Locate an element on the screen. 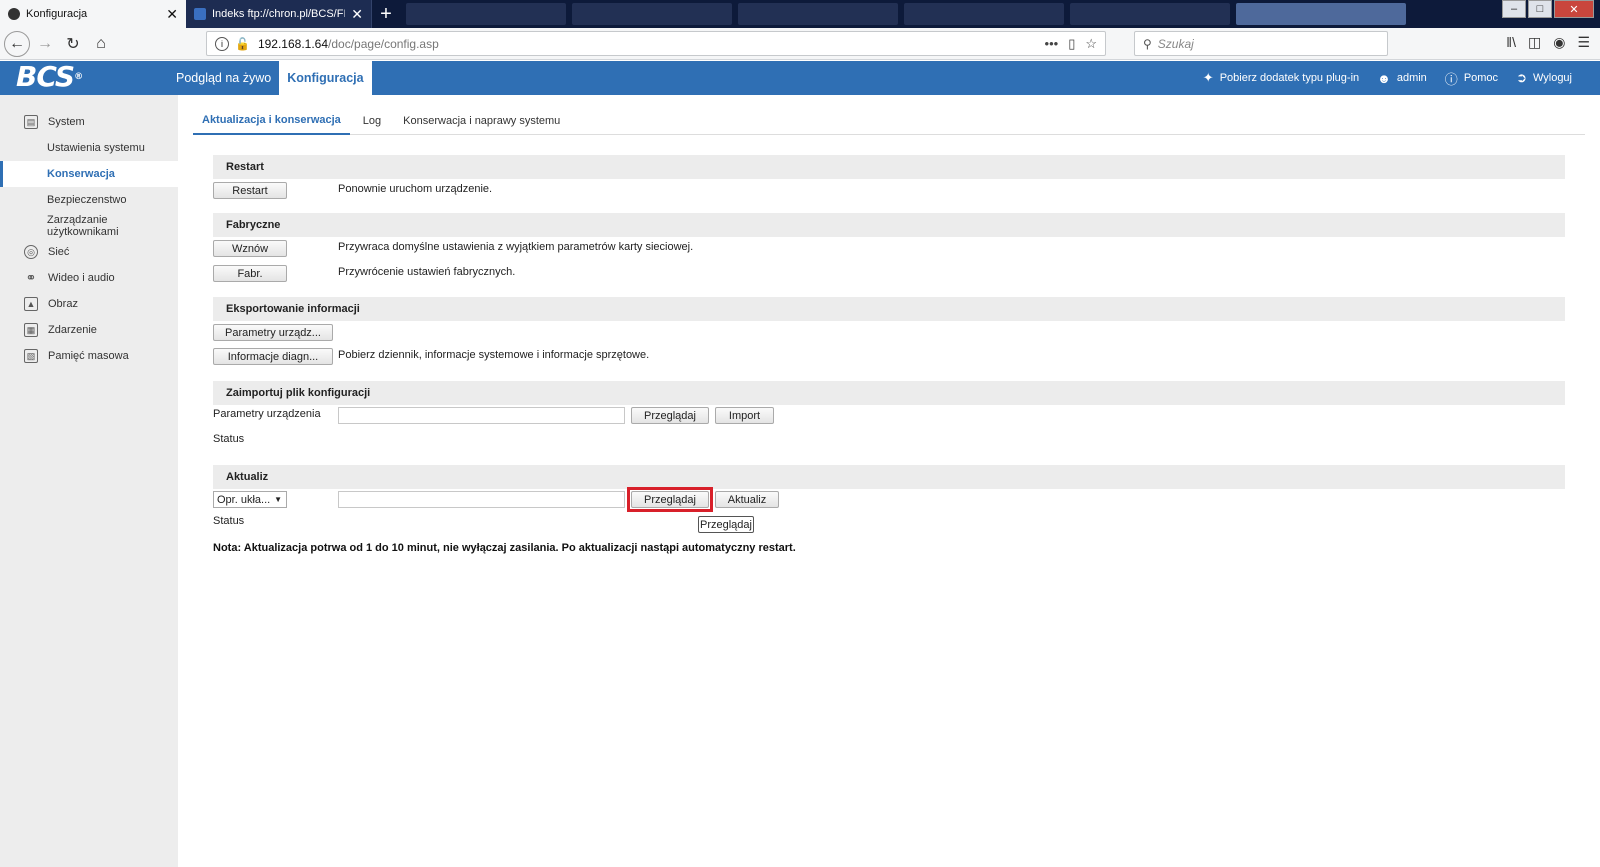 The width and height of the screenshot is (1600, 867). logout-icon: ➲ is located at coordinates (1521, 77).